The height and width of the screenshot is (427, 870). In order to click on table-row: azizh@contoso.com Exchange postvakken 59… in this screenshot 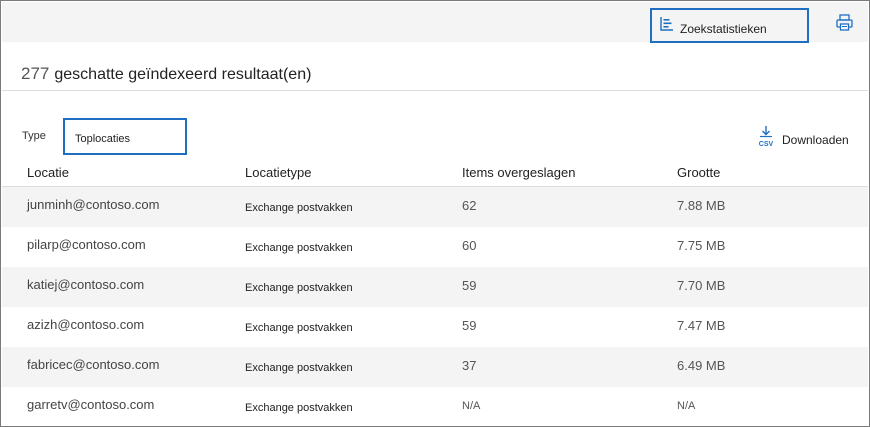, I will do `click(435, 327)`.